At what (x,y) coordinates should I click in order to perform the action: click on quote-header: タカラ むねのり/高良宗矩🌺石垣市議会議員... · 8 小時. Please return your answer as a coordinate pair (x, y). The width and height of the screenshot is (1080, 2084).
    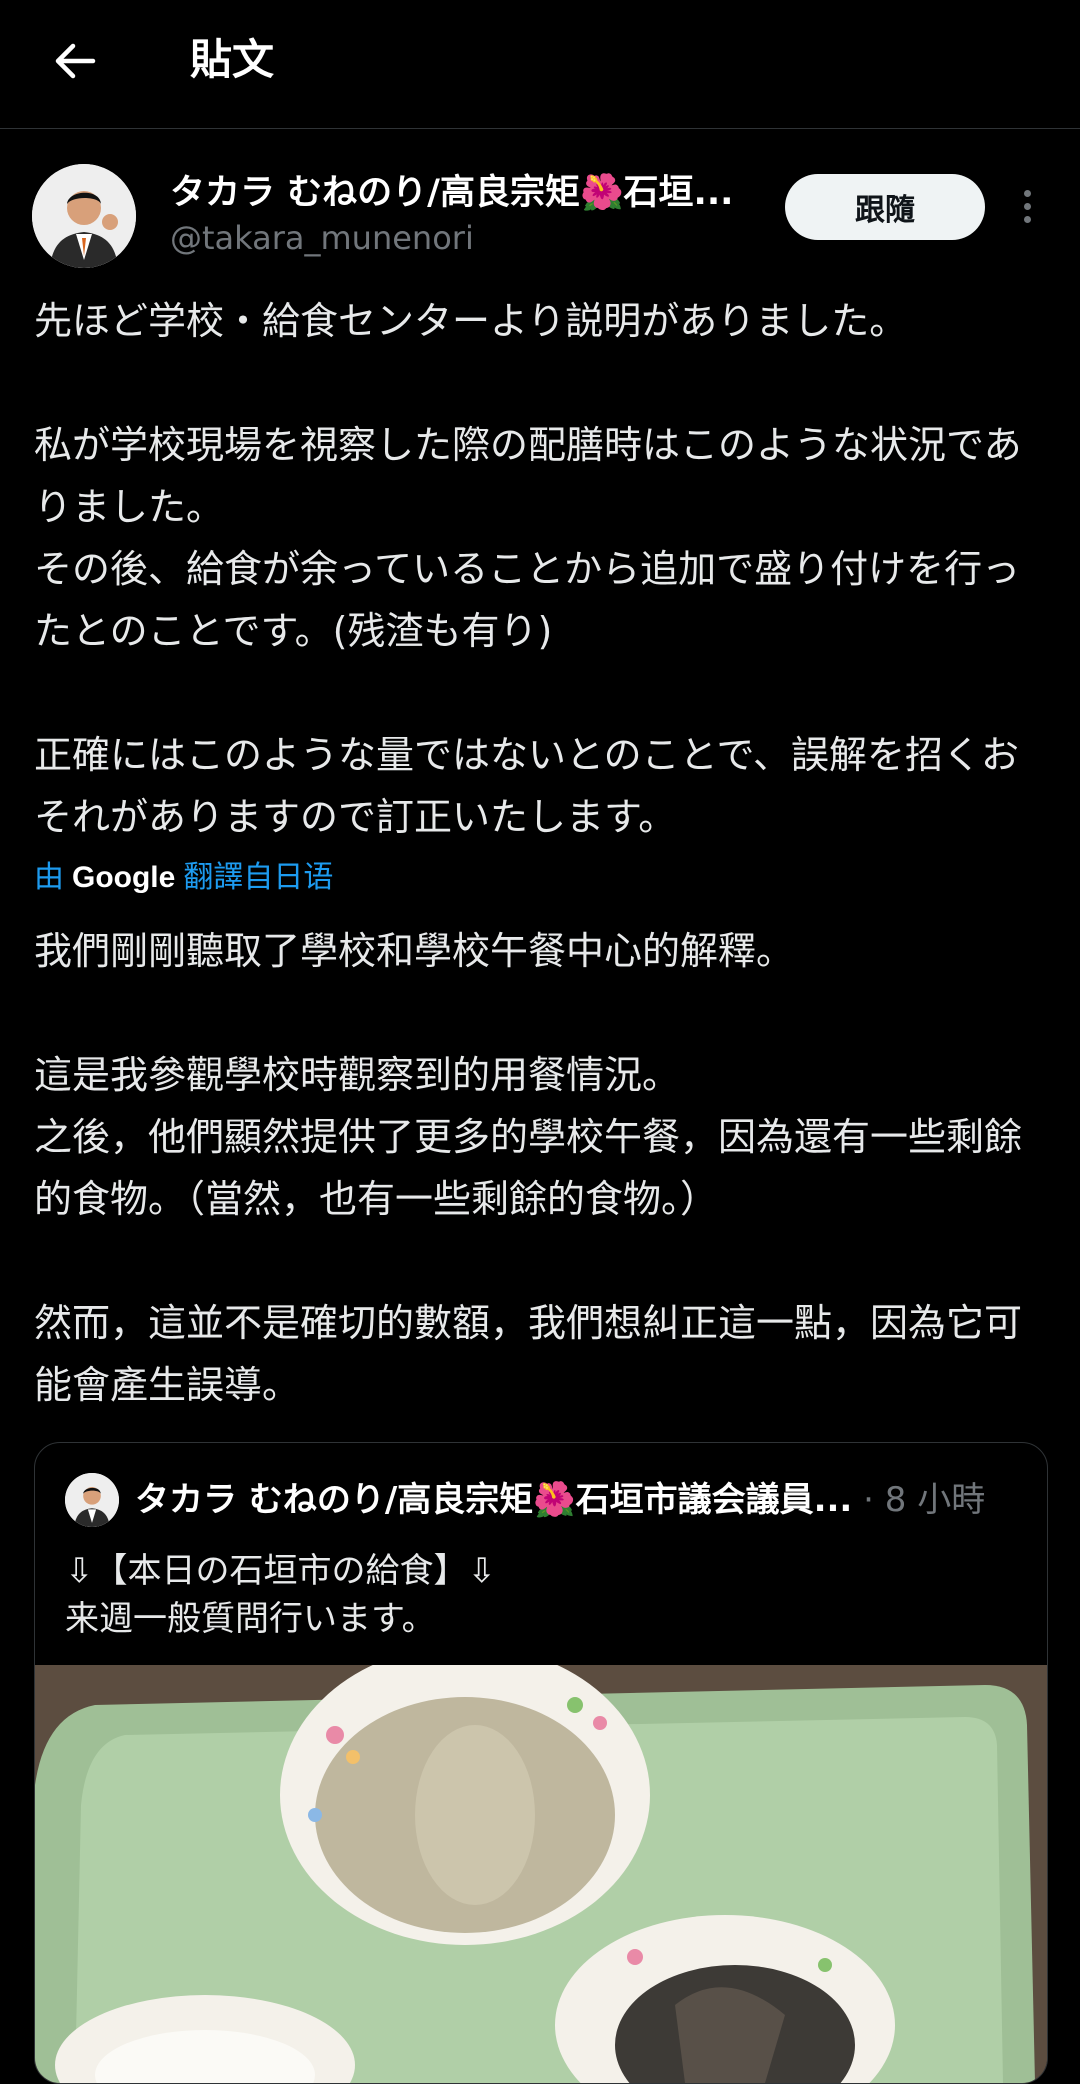
    Looking at the image, I should click on (580, 1500).